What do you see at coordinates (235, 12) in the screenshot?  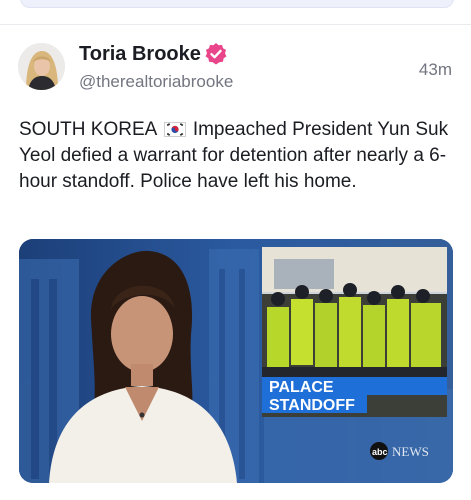 I see `previous-post-area` at bounding box center [235, 12].